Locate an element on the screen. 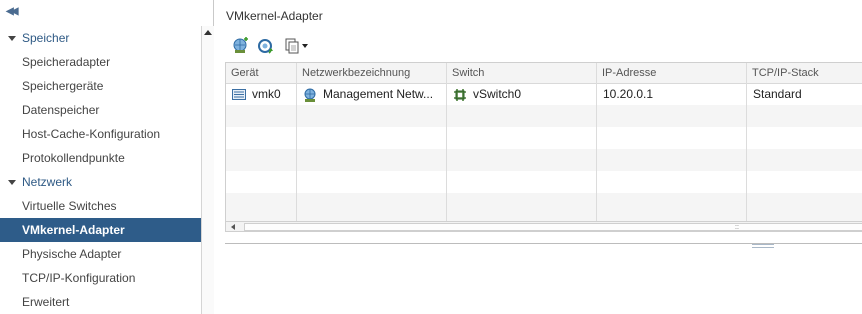 This screenshot has width=862, height=314. column-header-ip: IP-Adresse is located at coordinates (672, 73).